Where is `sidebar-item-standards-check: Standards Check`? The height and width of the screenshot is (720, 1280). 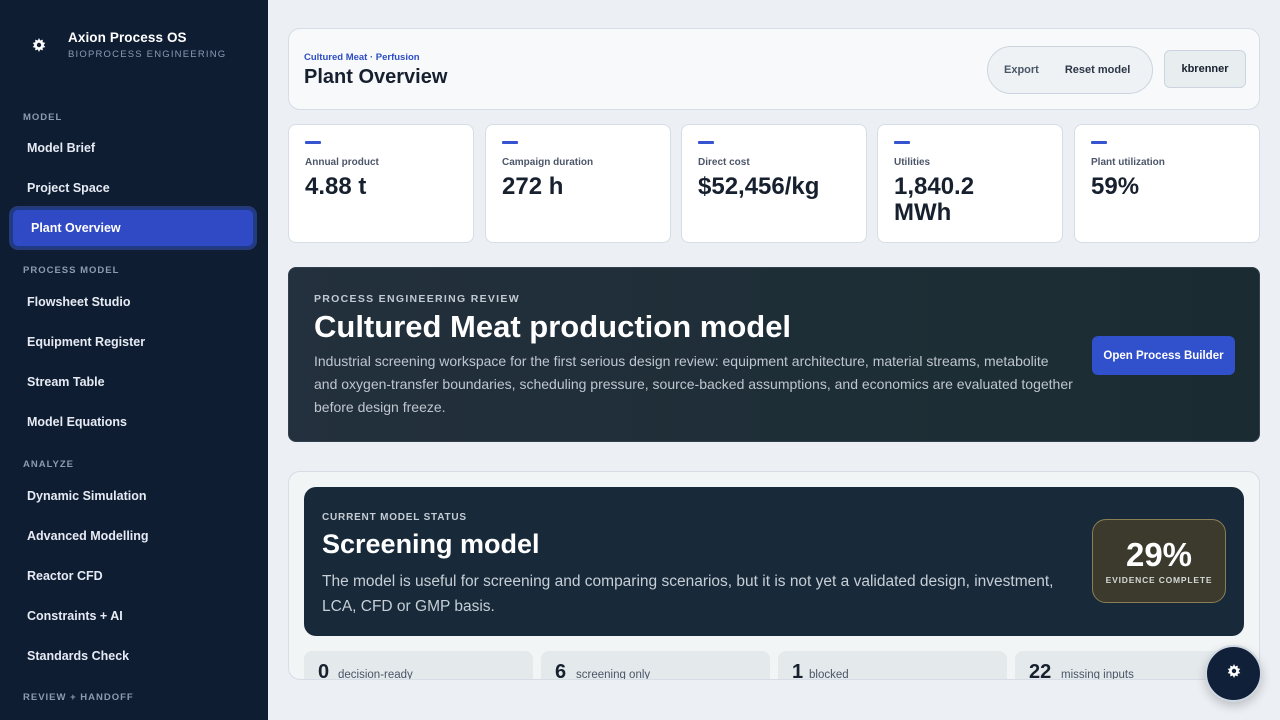 sidebar-item-standards-check: Standards Check is located at coordinates (133, 656).